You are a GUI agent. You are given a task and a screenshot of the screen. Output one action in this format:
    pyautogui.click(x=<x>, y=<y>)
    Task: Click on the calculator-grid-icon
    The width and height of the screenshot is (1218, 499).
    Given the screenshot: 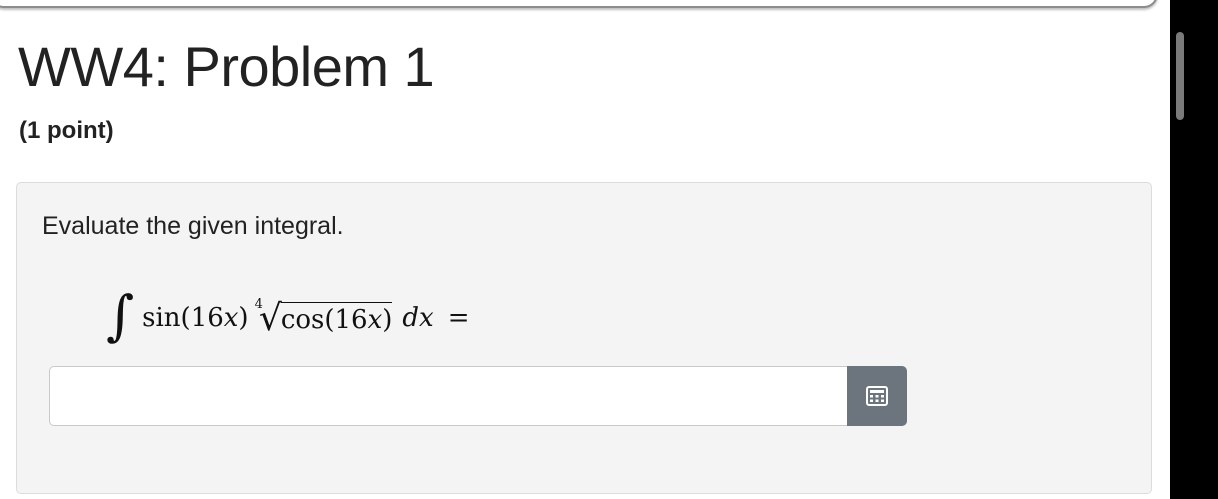 What is the action you would take?
    pyautogui.click(x=877, y=396)
    